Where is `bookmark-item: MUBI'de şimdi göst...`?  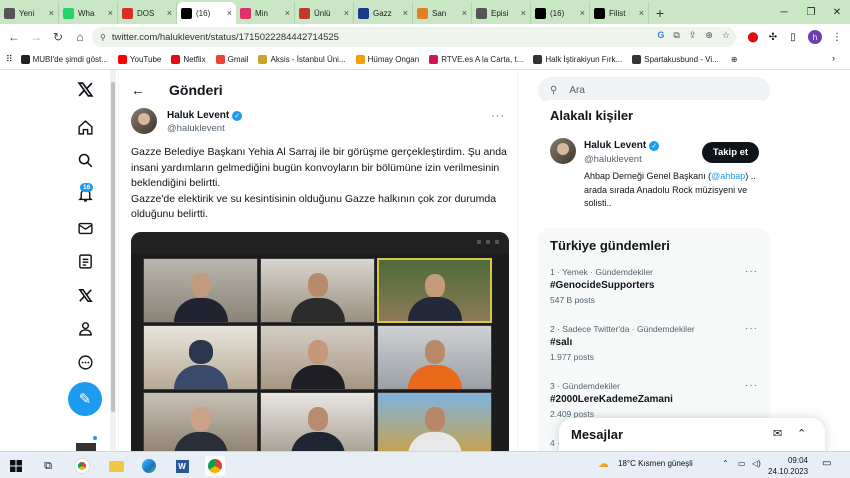
bookmark-item: MUBI'de şimdi göst... is located at coordinates (64, 59).